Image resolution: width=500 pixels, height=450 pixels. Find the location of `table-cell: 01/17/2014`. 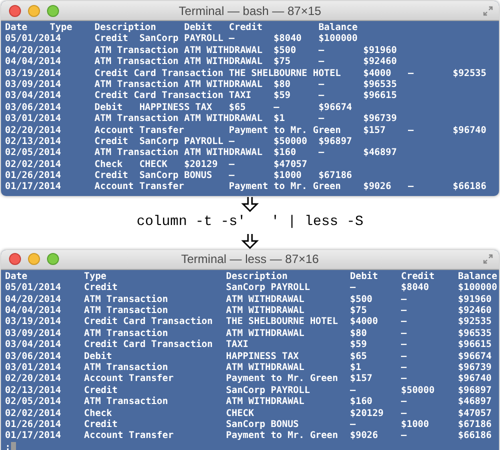

table-cell: 01/17/2014 is located at coordinates (33, 436).